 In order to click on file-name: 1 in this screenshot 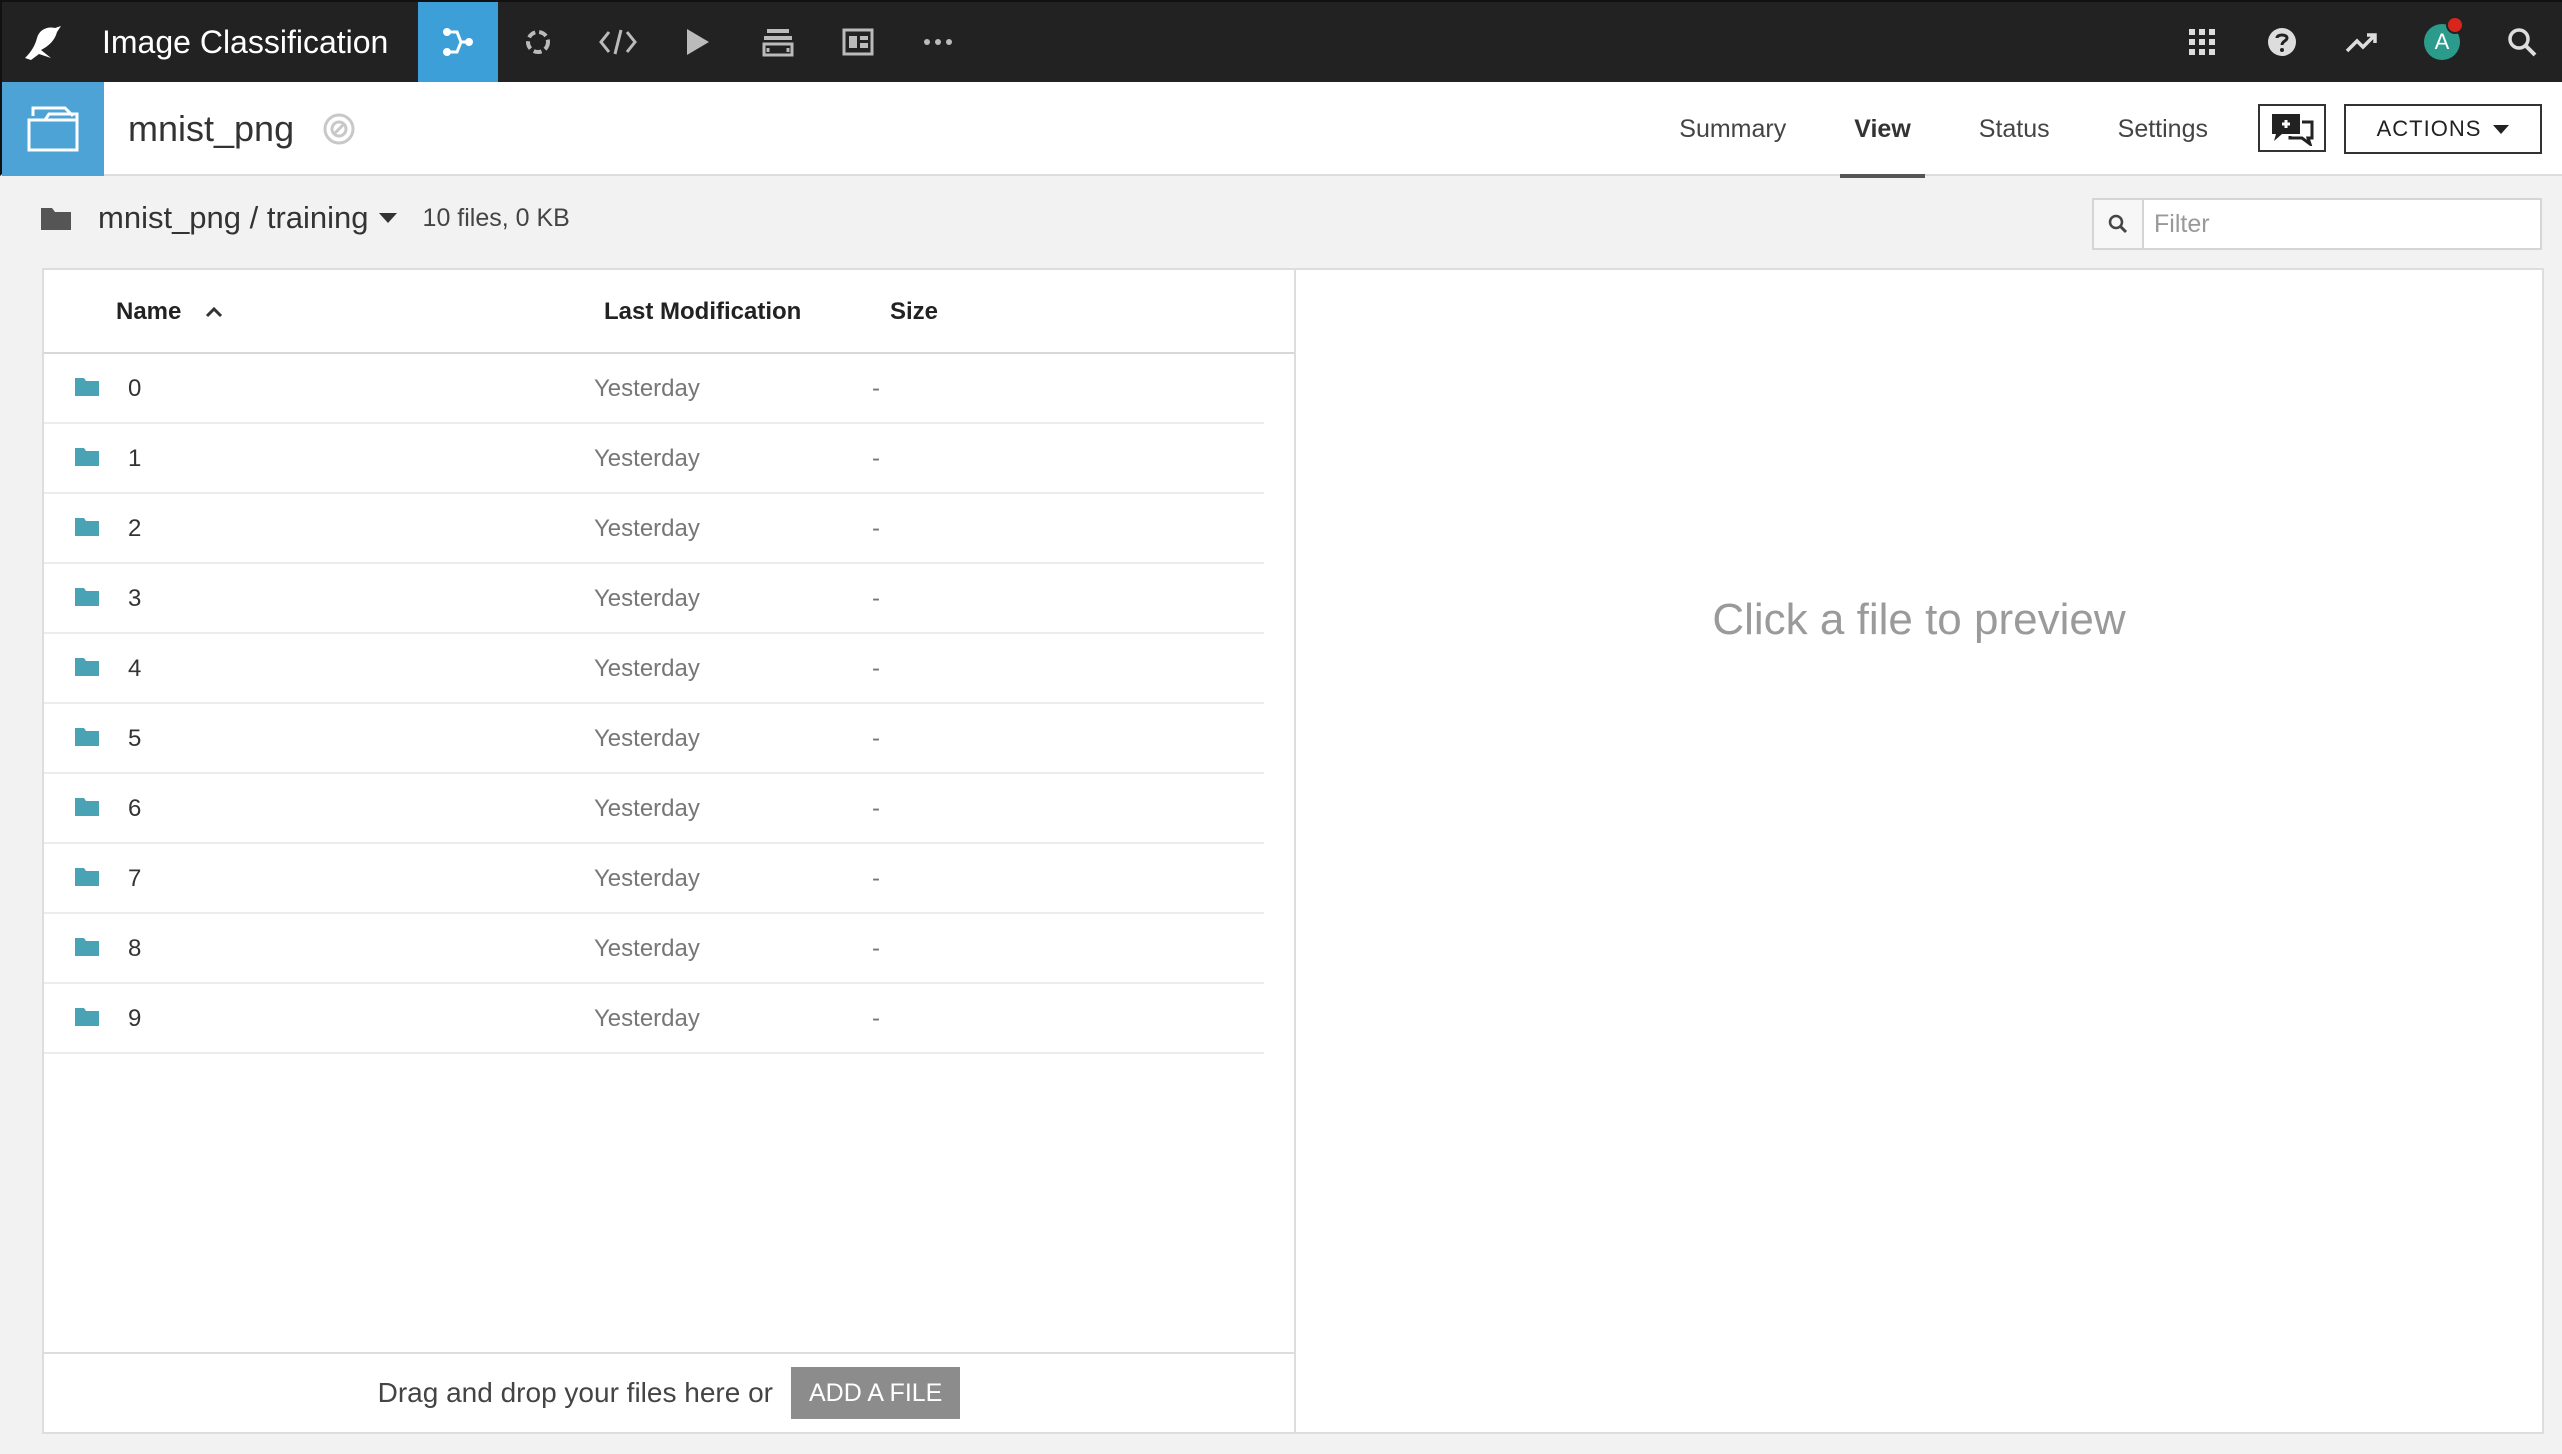, I will do `click(135, 458)`.